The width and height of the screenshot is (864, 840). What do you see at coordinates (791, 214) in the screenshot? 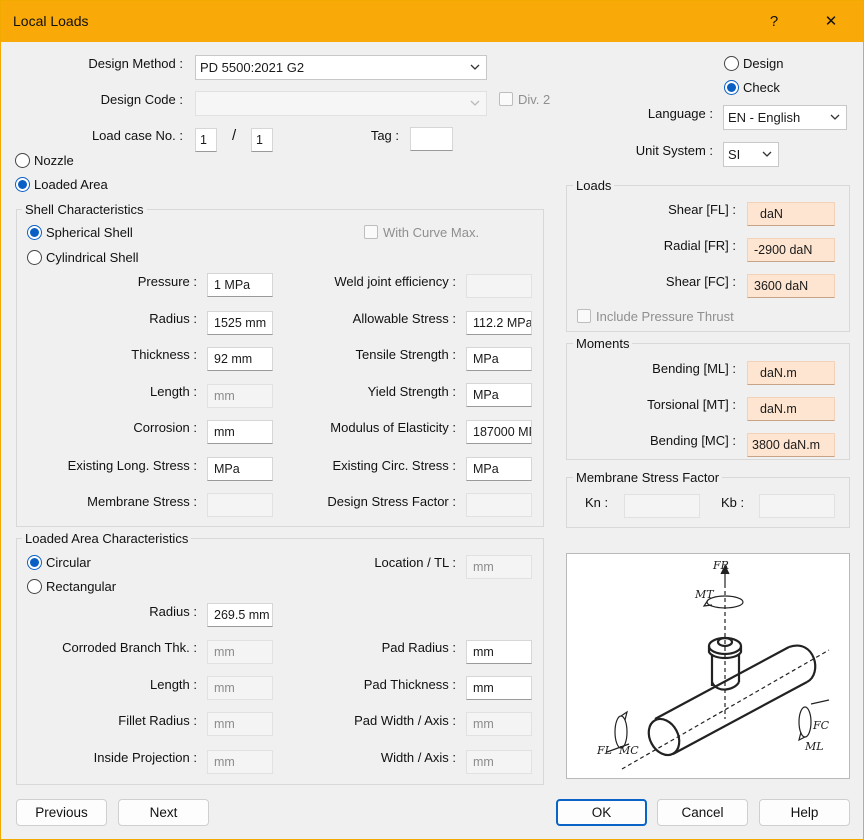
I see `shear-fl-field: daN` at bounding box center [791, 214].